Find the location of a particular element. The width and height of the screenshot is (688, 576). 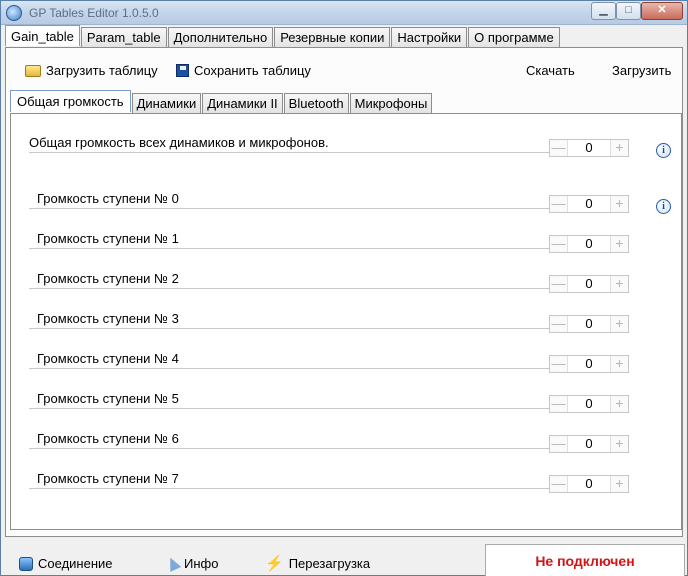

row-label: Громкость ступени № 2 is located at coordinates (108, 278).